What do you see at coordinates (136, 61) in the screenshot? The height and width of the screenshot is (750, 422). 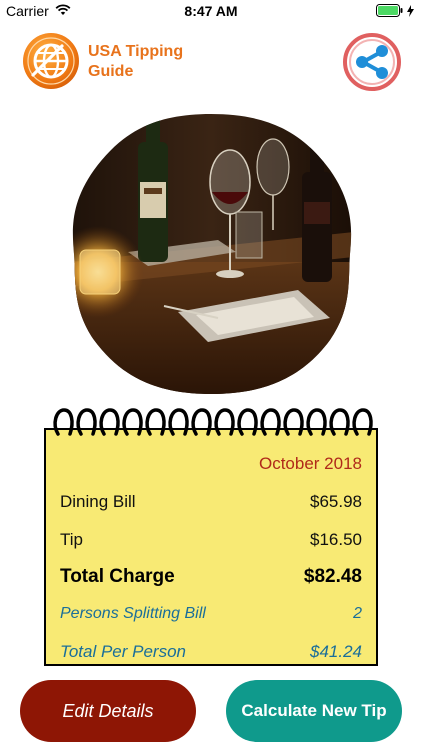 I see `app-title: USA Tipping Guide` at bounding box center [136, 61].